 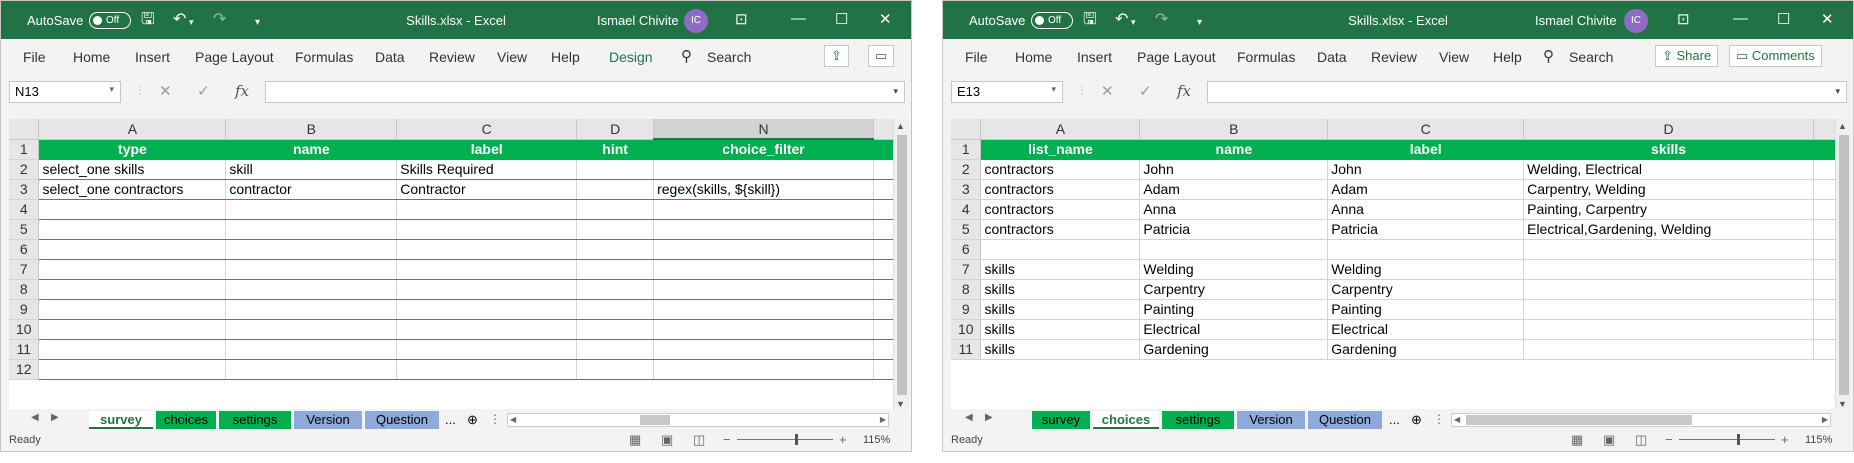 I want to click on maximize-icon: ☐, so click(x=1783, y=19).